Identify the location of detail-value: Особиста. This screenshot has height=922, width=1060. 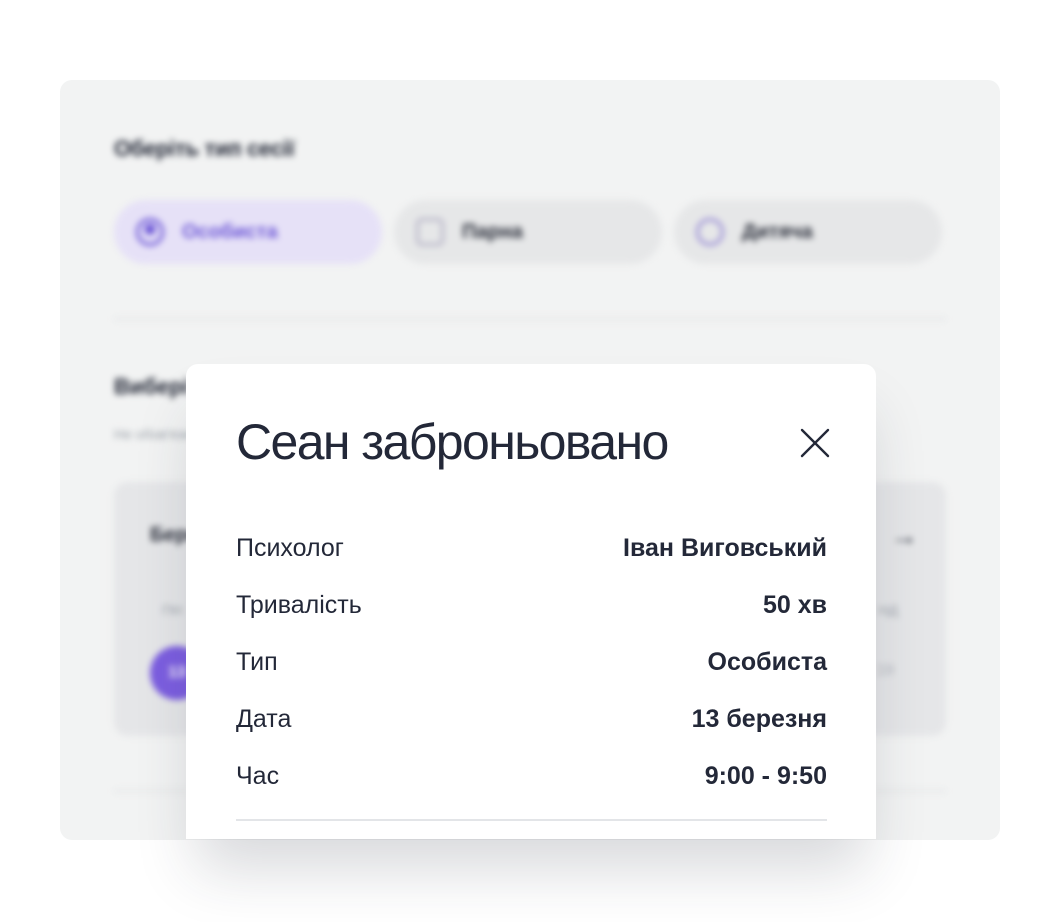
(767, 662).